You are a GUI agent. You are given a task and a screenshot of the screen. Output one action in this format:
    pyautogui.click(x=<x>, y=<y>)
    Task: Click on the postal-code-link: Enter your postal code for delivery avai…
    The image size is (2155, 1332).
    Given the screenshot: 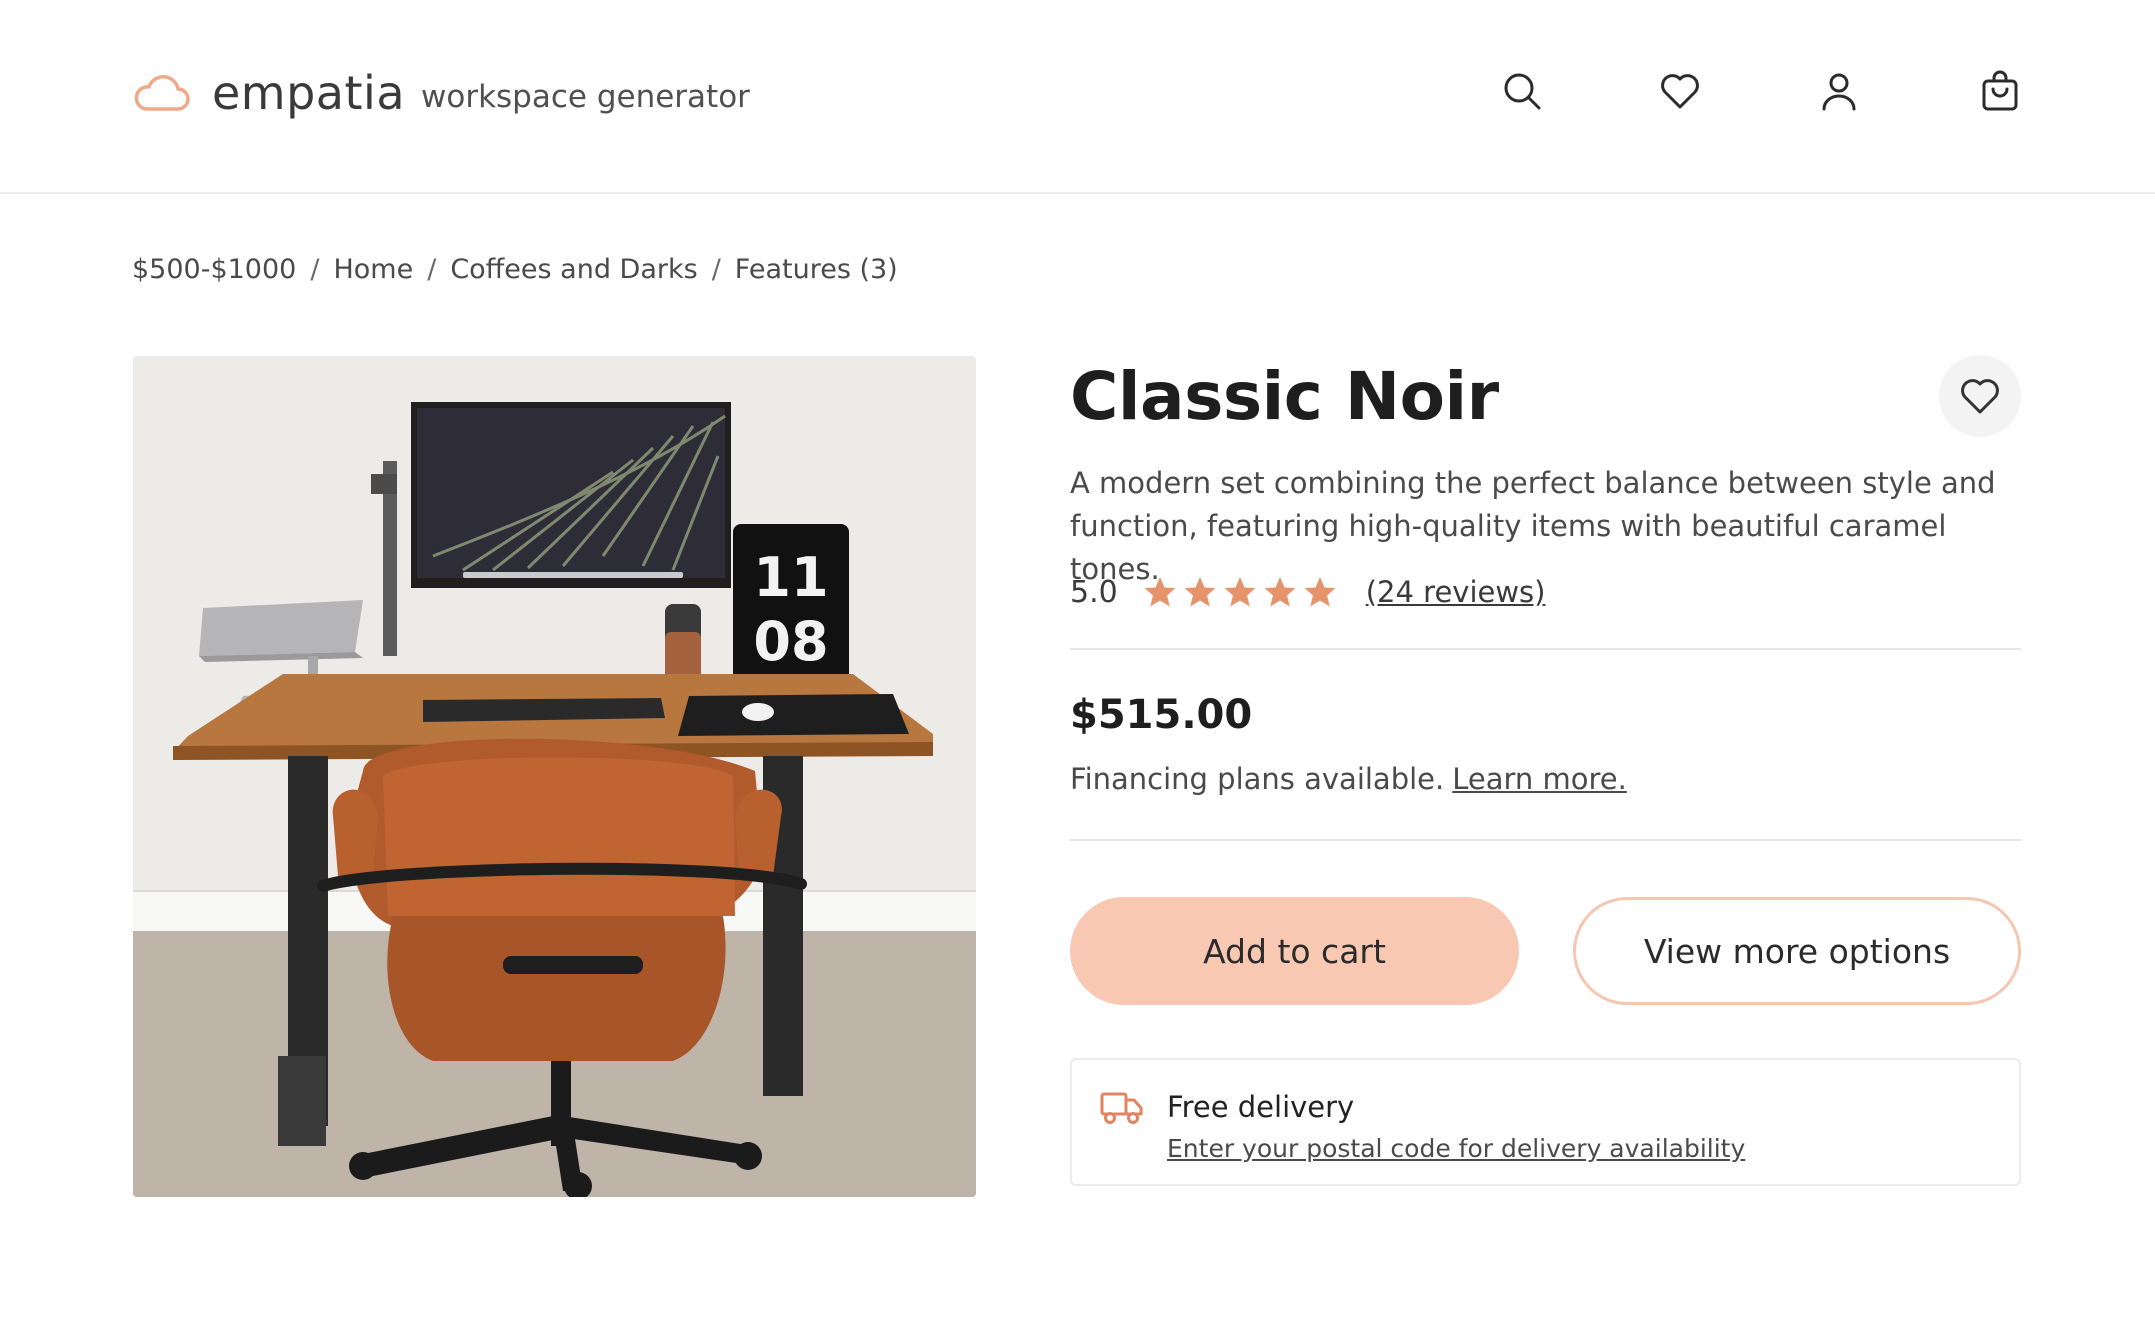 What is the action you would take?
    pyautogui.click(x=1456, y=1148)
    